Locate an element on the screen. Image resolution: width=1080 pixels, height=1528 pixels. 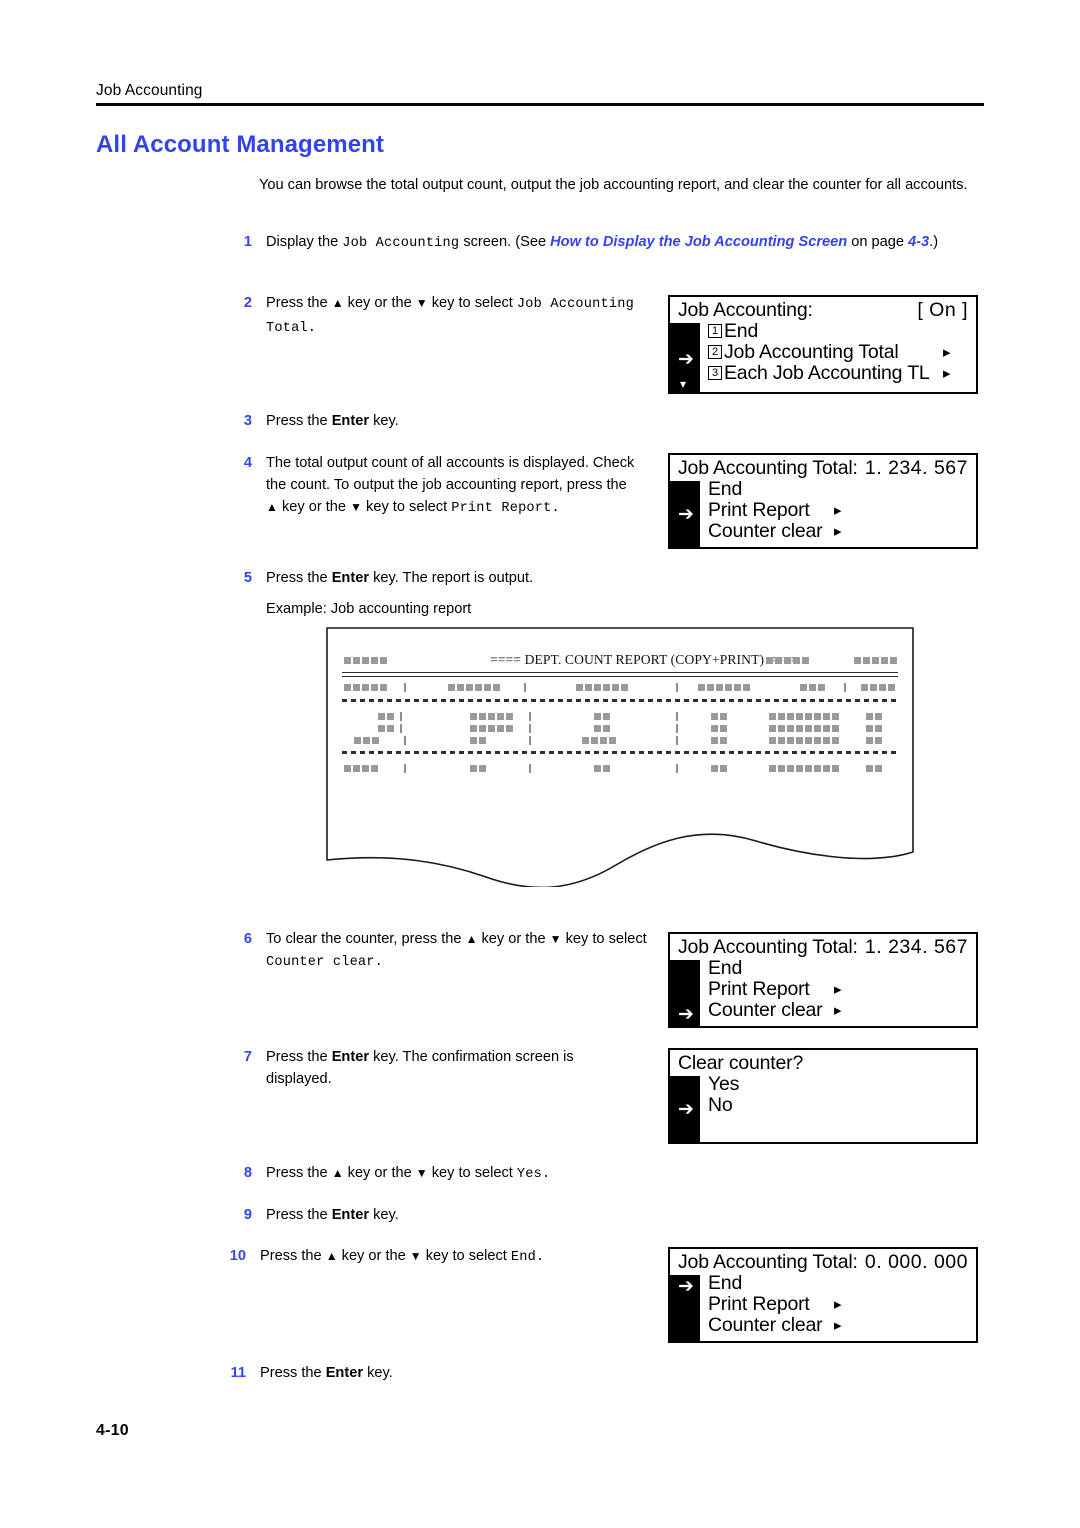
lcd-item-key: 1 is located at coordinates (715, 331).